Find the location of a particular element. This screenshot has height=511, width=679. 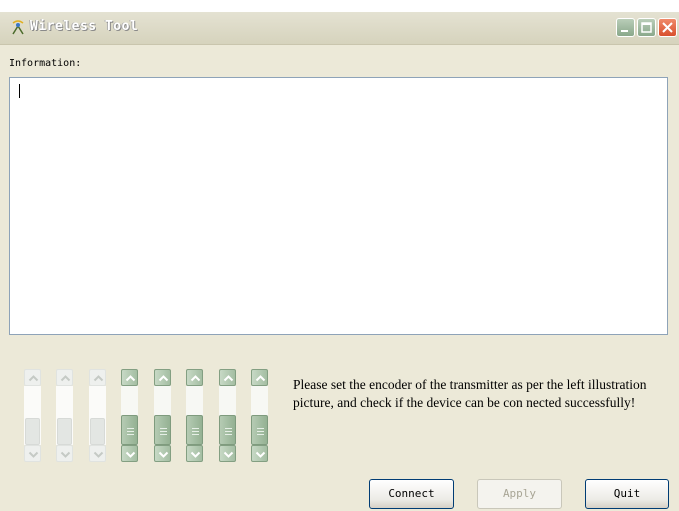

minimize-button is located at coordinates (625, 27).